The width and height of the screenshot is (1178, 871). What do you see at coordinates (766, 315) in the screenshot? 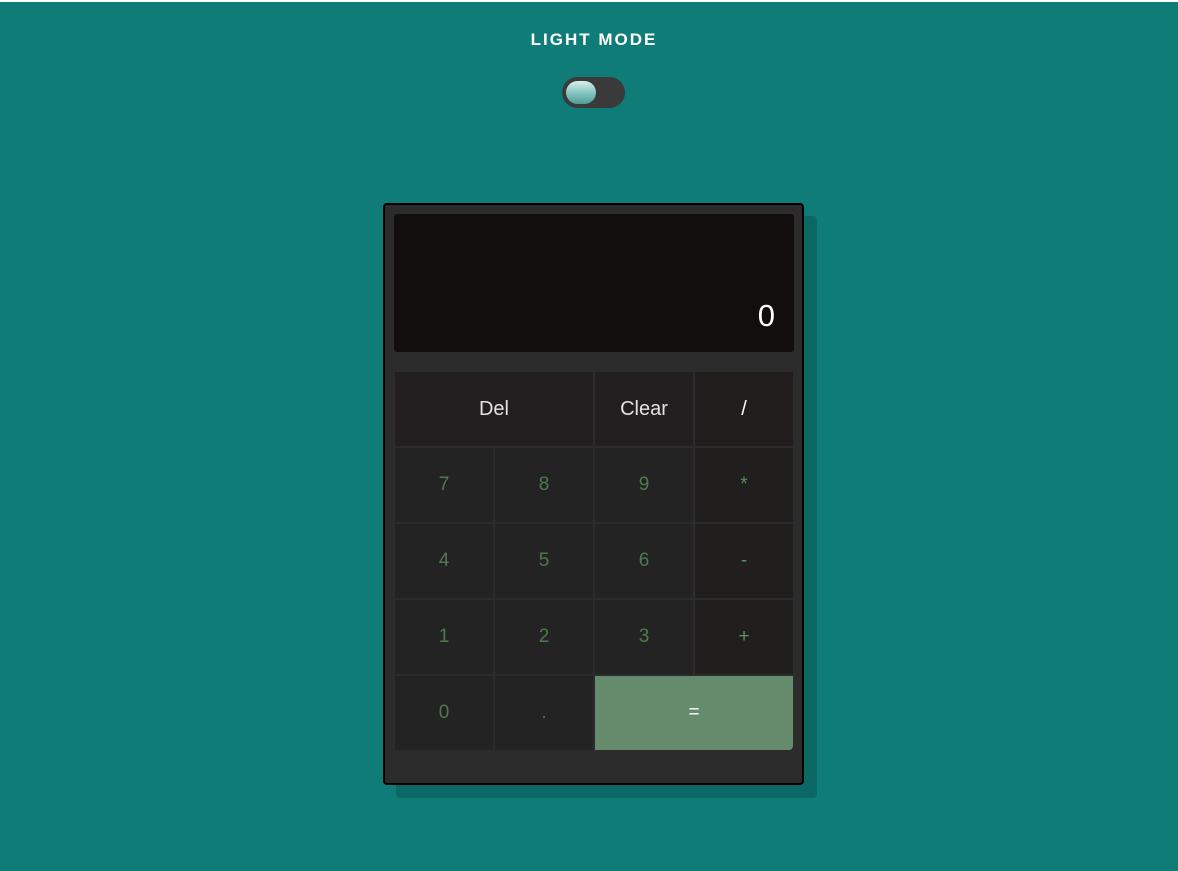
I see `display-value: 0` at bounding box center [766, 315].